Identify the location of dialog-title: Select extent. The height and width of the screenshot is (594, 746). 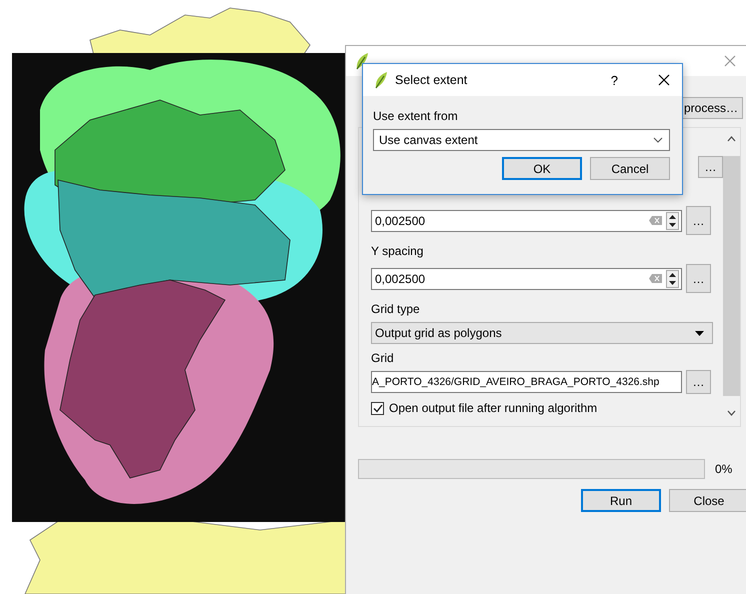
(431, 80).